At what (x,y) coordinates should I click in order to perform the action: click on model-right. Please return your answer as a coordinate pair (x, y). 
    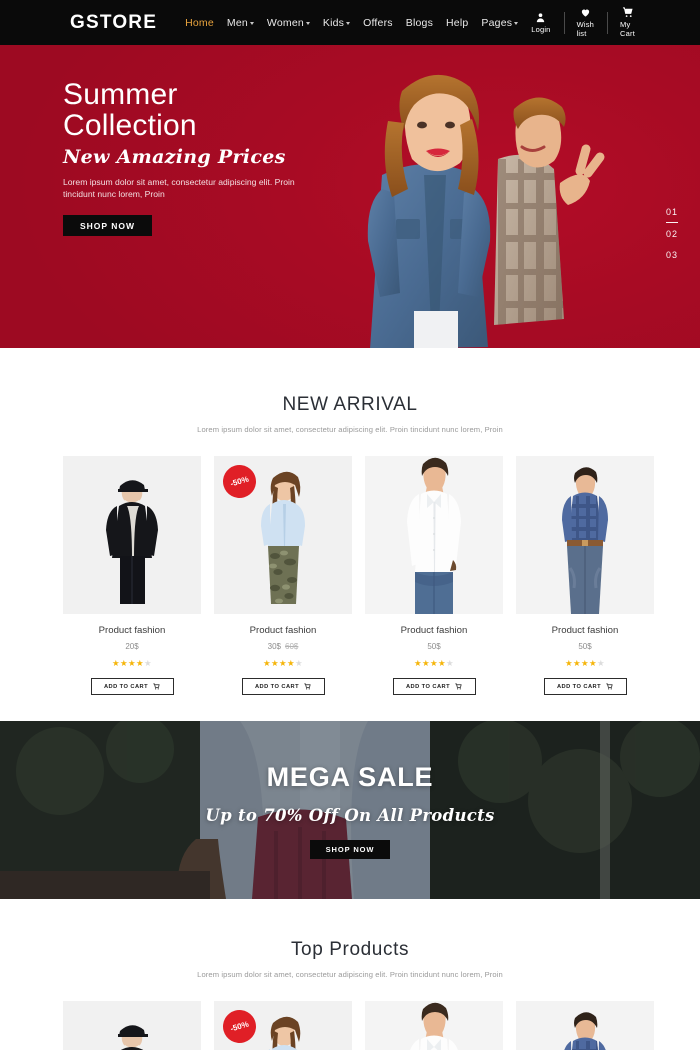
    Looking at the image, I should click on (549, 211).